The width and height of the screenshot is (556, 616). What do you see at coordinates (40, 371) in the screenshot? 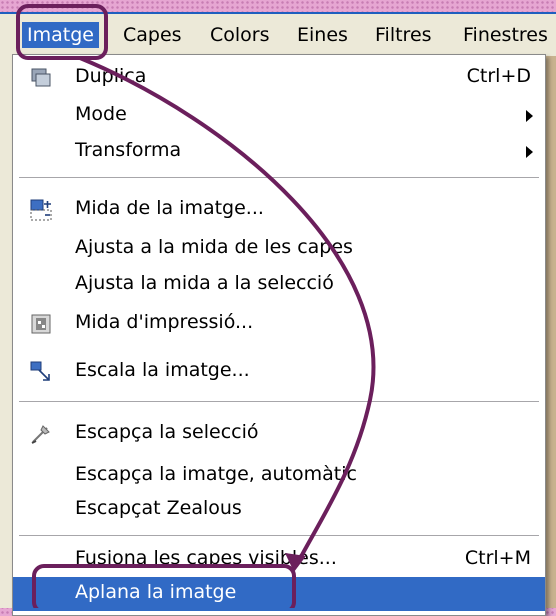
I see `scale-icon` at bounding box center [40, 371].